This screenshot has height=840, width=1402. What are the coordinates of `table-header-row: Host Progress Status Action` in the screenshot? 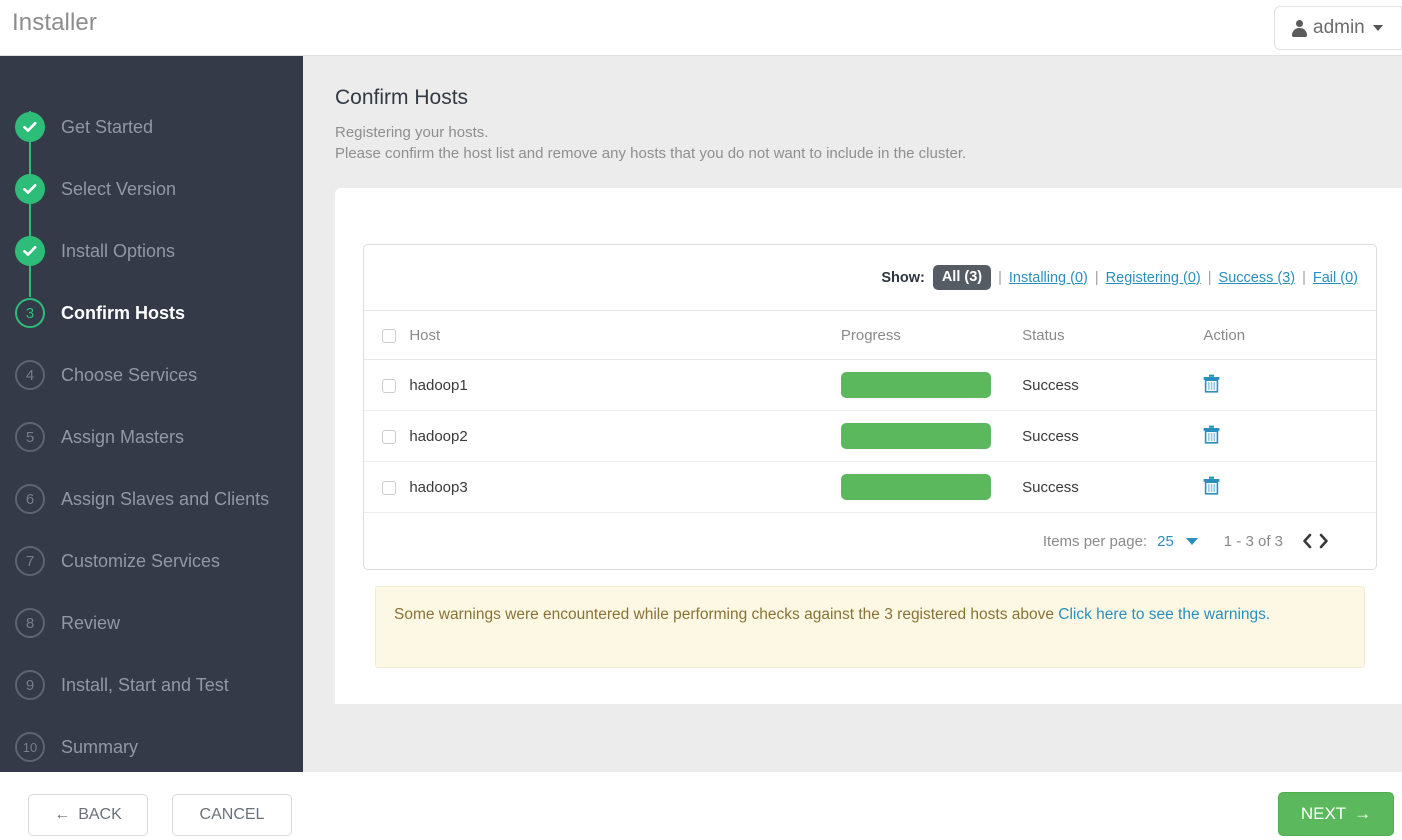 It's located at (870, 335).